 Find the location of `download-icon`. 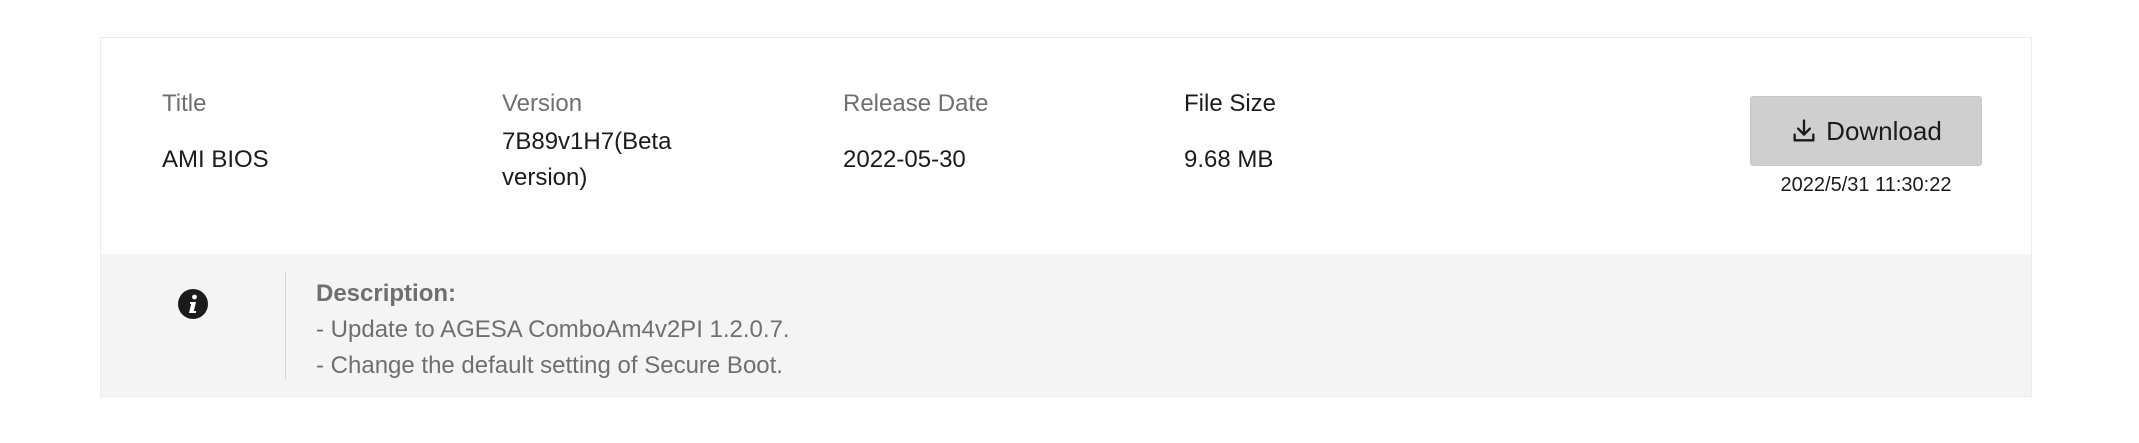

download-icon is located at coordinates (1804, 130).